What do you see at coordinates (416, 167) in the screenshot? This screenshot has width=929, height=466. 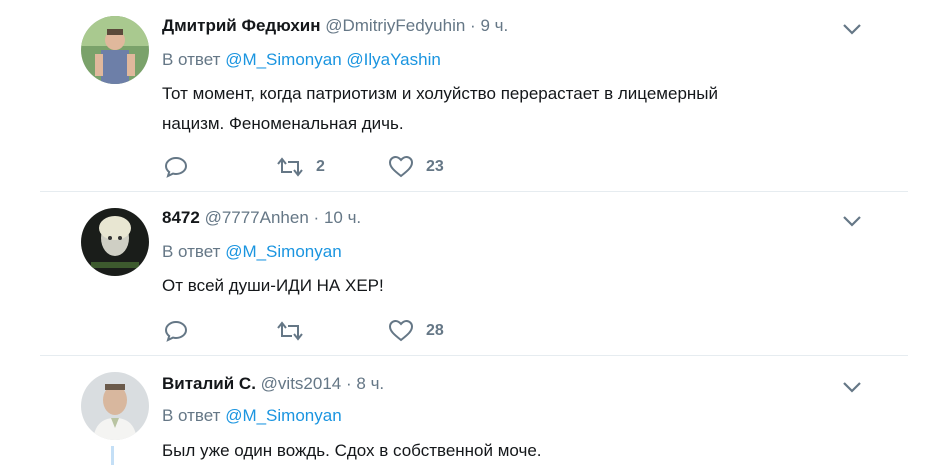 I see `like-button: 23` at bounding box center [416, 167].